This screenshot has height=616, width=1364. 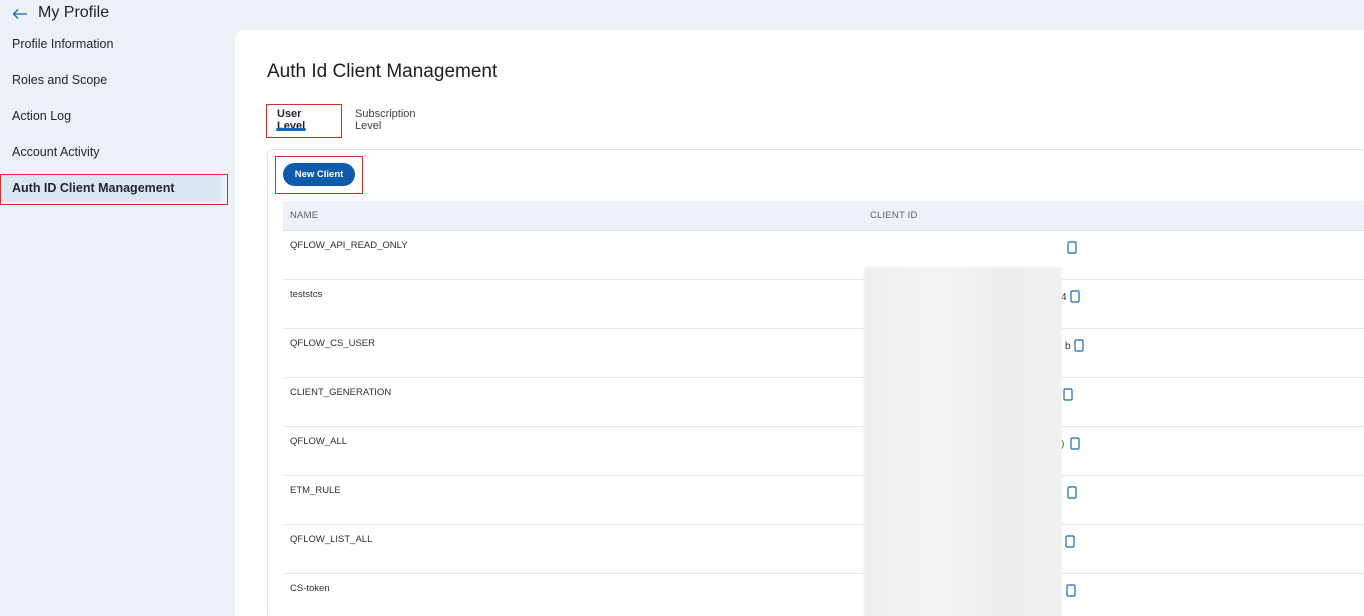 What do you see at coordinates (20, 13) in the screenshot?
I see `back-arrow-icon` at bounding box center [20, 13].